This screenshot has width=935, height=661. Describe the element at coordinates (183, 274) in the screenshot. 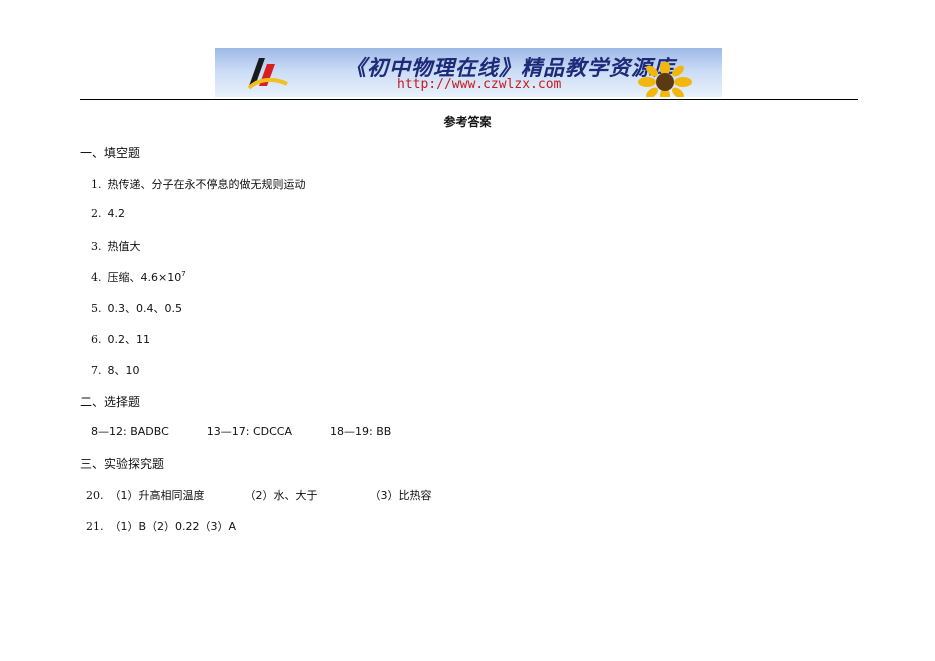

I see `item-superscript: 7` at that location.